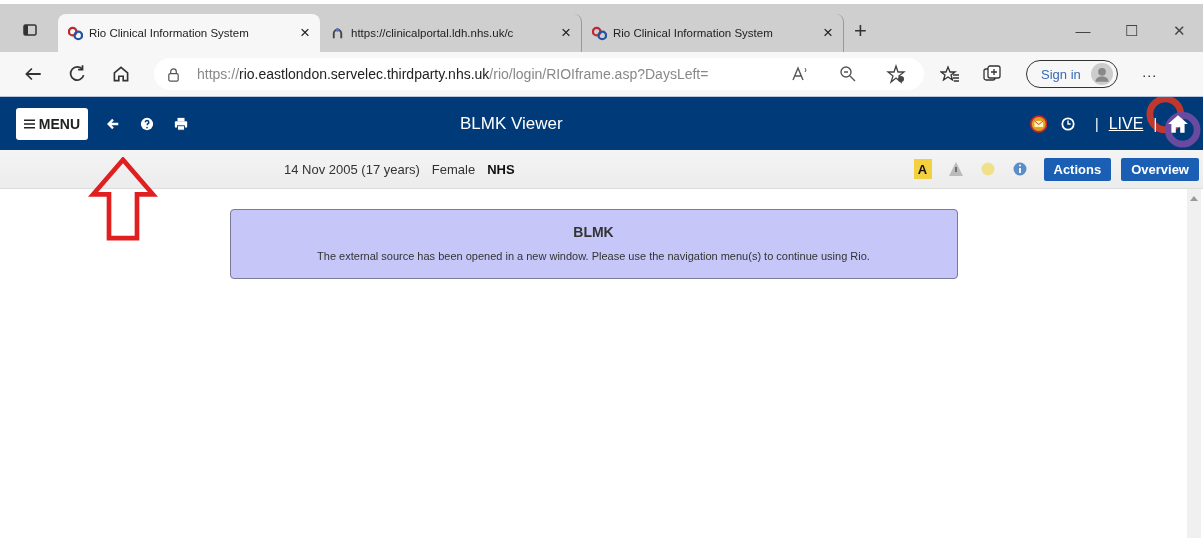 The width and height of the screenshot is (1203, 538). Describe the element at coordinates (1194, 363) in the screenshot. I see `scrollbar` at that location.